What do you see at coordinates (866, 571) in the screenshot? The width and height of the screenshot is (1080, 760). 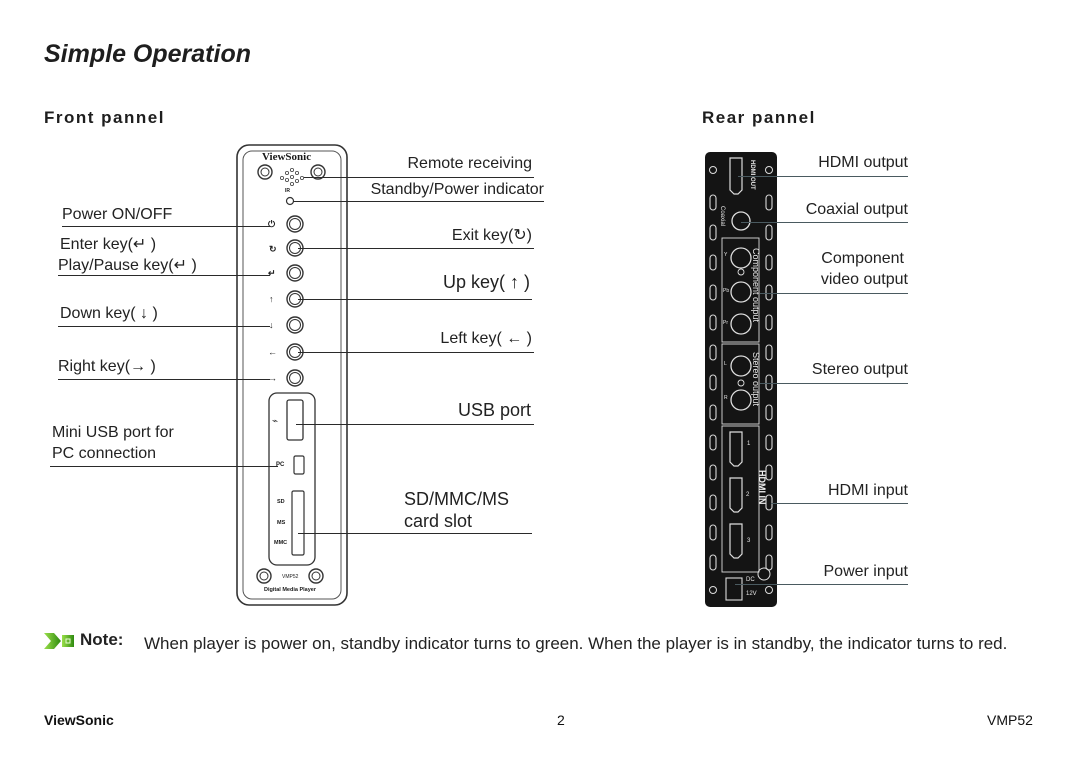 I see `callout-power-input: Power input` at bounding box center [866, 571].